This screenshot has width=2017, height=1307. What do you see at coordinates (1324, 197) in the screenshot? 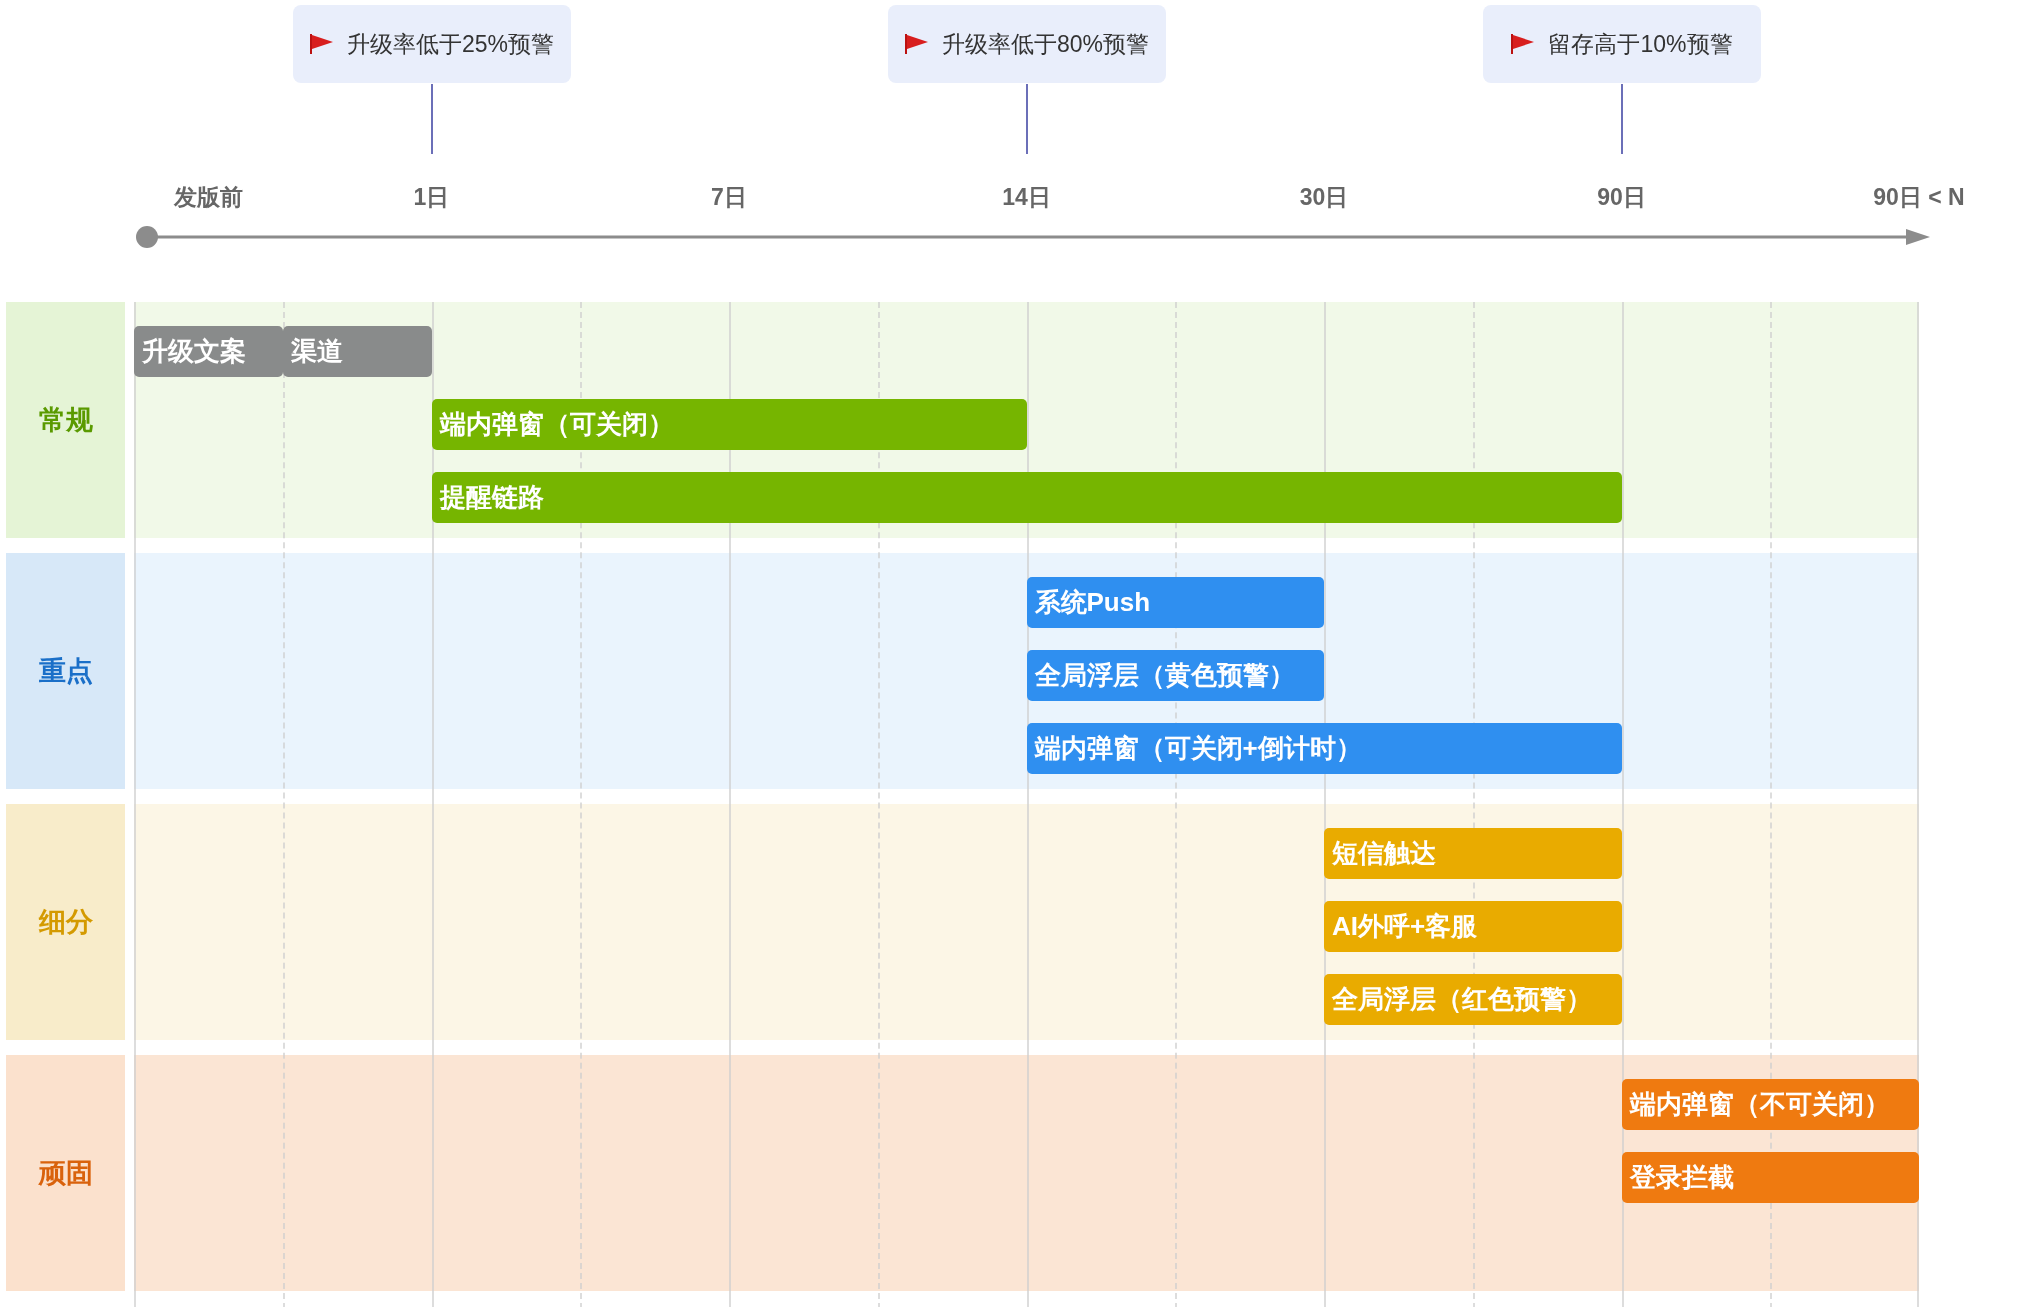
I see `axis-label: 30日` at bounding box center [1324, 197].